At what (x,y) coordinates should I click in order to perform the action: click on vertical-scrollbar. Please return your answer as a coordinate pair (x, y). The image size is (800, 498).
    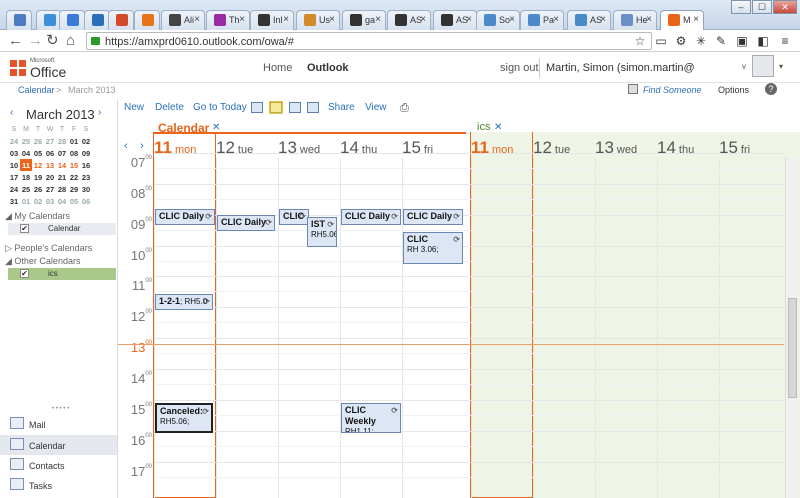
    Looking at the image, I should click on (791, 328).